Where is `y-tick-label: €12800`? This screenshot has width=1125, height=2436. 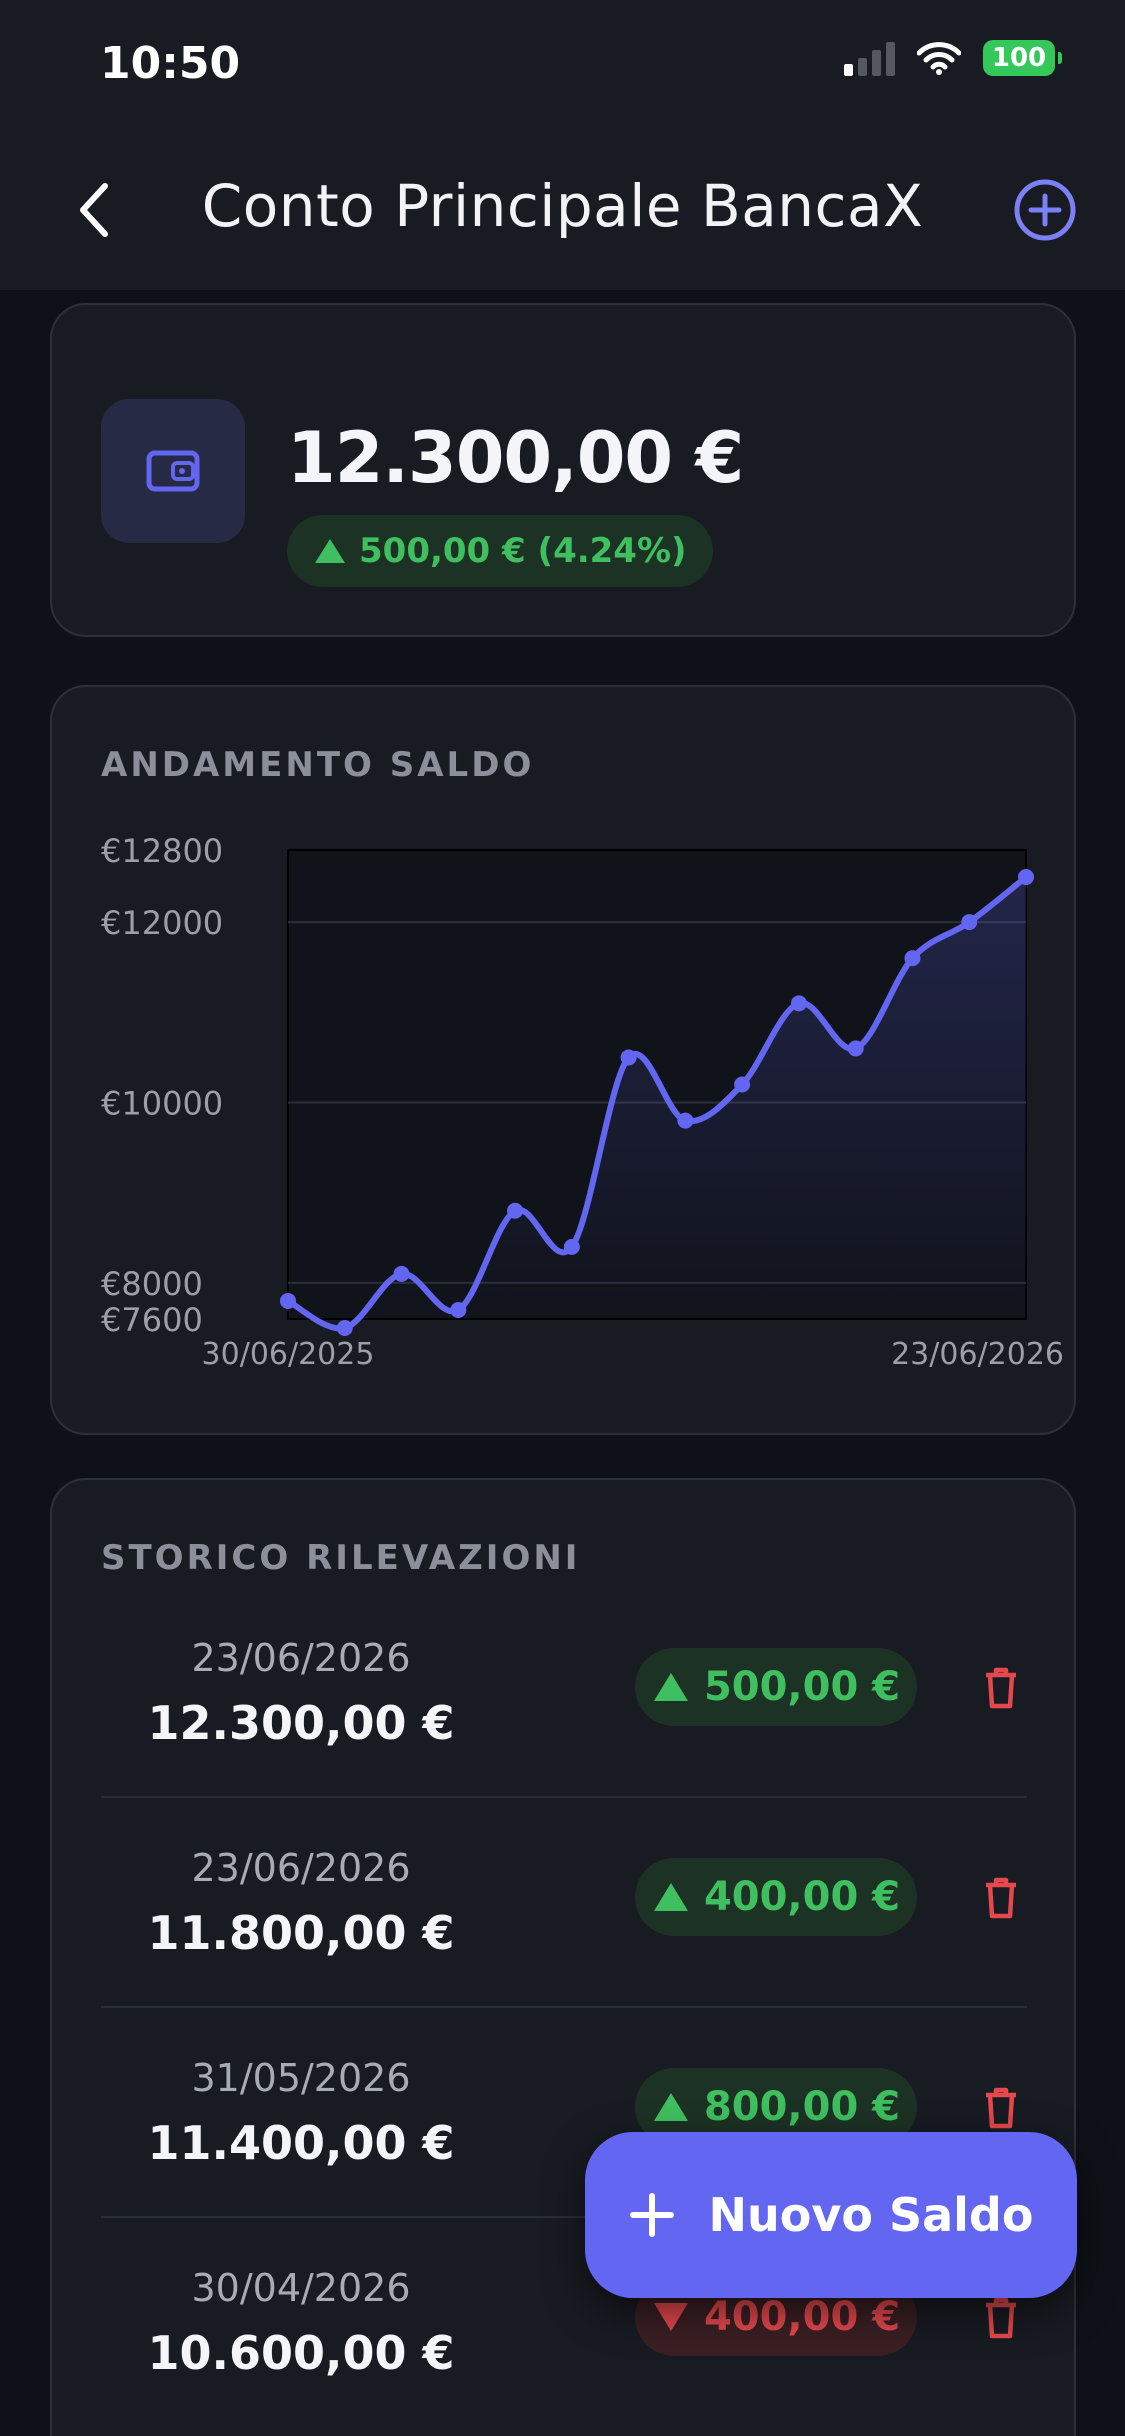
y-tick-label: €12800 is located at coordinates (162, 851).